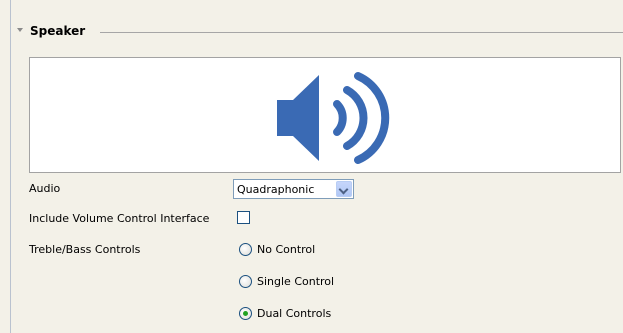 The width and height of the screenshot is (623, 333). What do you see at coordinates (20, 30) in the screenshot?
I see `collapse-chevron-icon` at bounding box center [20, 30].